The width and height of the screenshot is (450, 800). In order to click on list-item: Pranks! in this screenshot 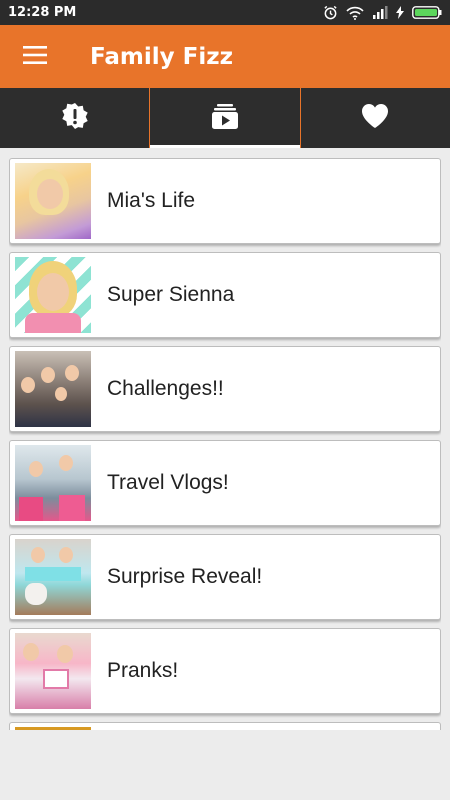, I will do `click(225, 671)`.